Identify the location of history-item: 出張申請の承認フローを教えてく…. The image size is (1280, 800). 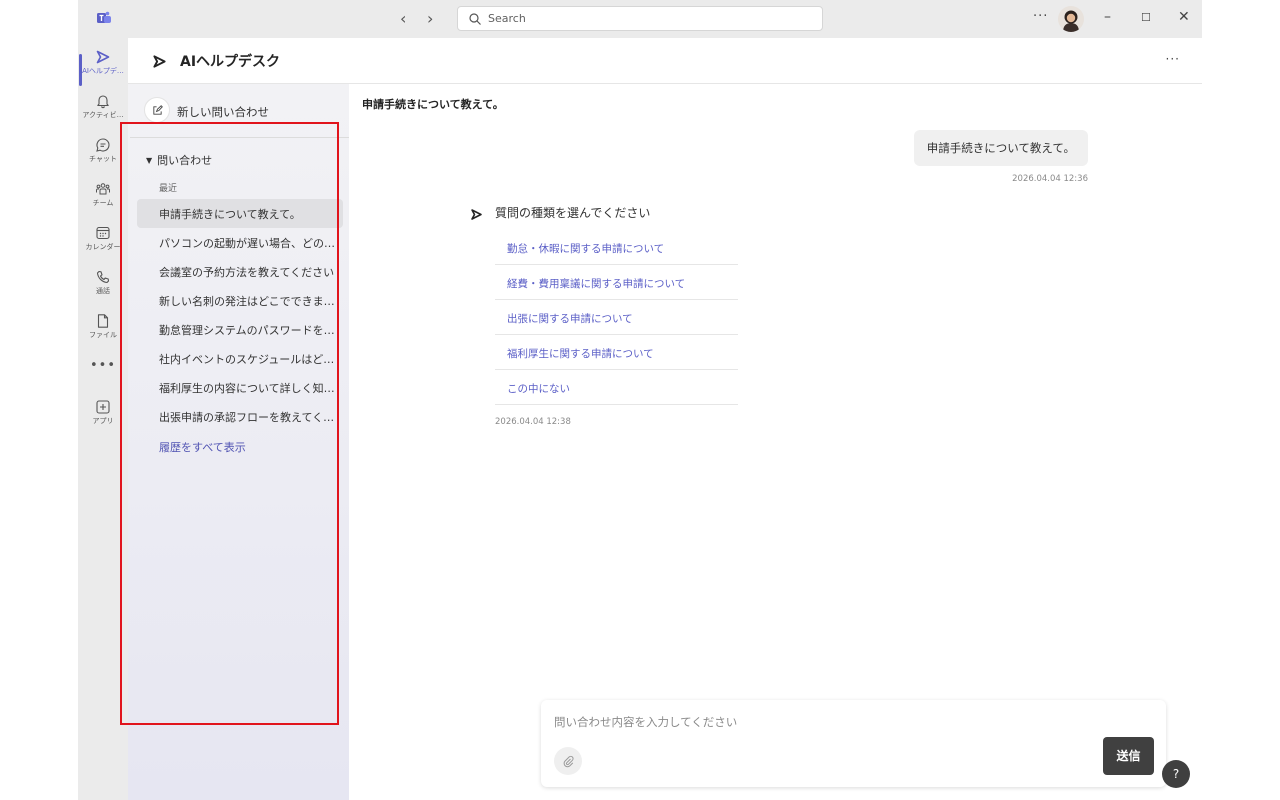
(240, 416).